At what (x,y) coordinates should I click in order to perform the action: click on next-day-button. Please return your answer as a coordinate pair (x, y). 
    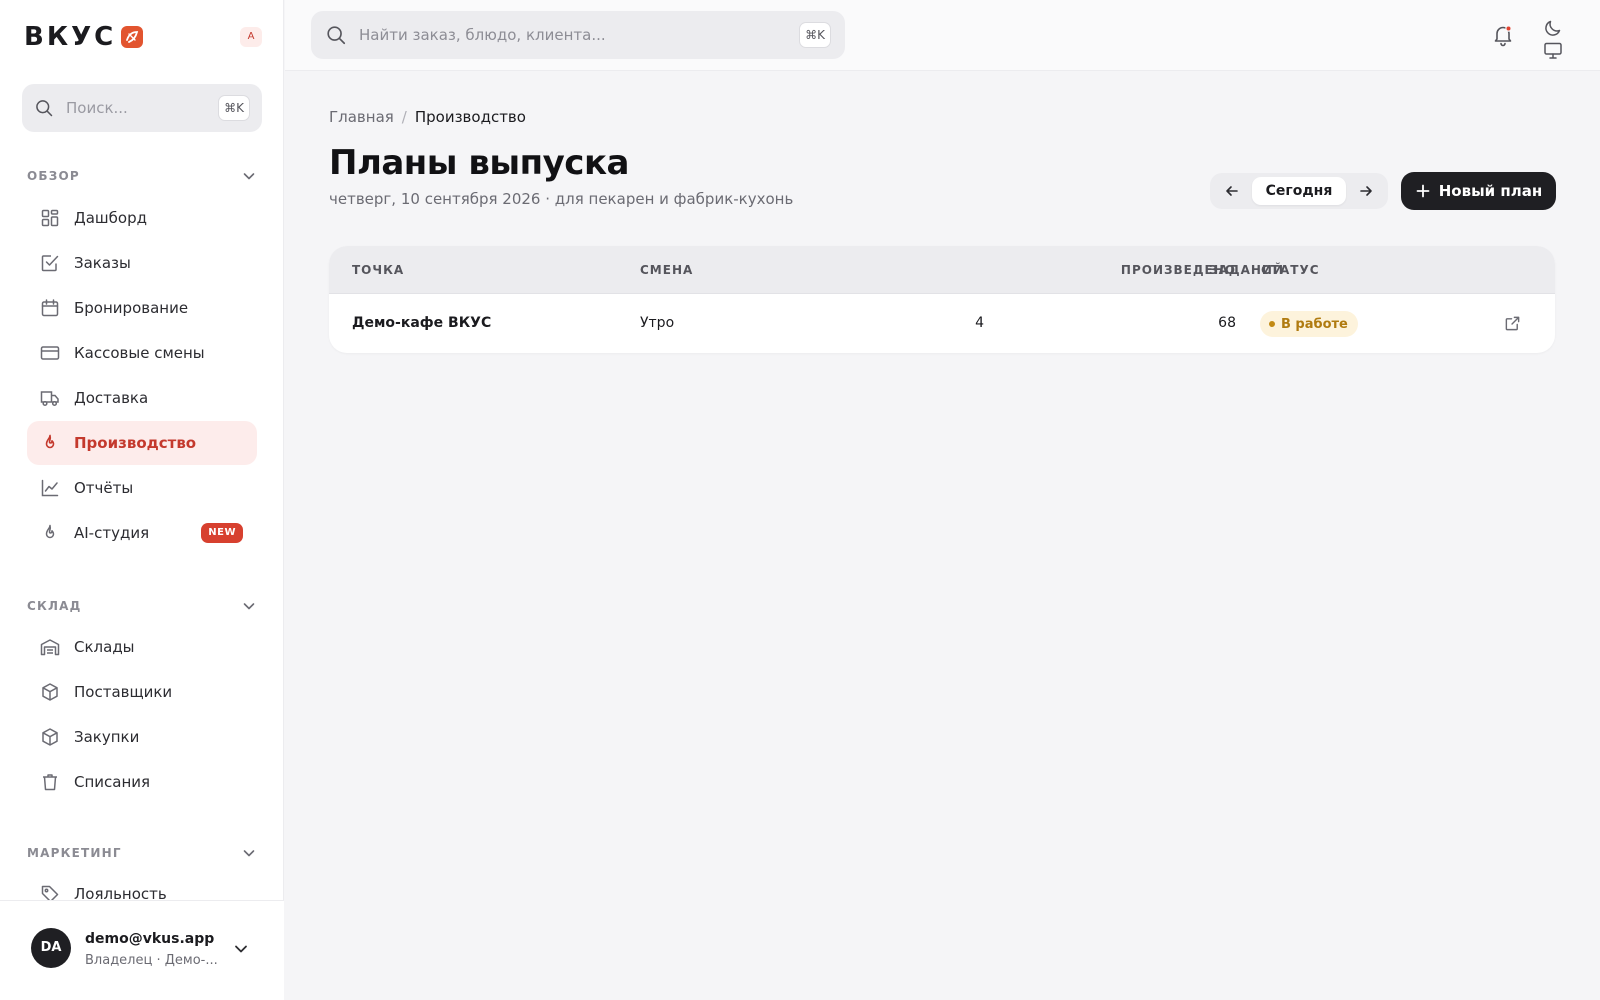
    Looking at the image, I should click on (1366, 191).